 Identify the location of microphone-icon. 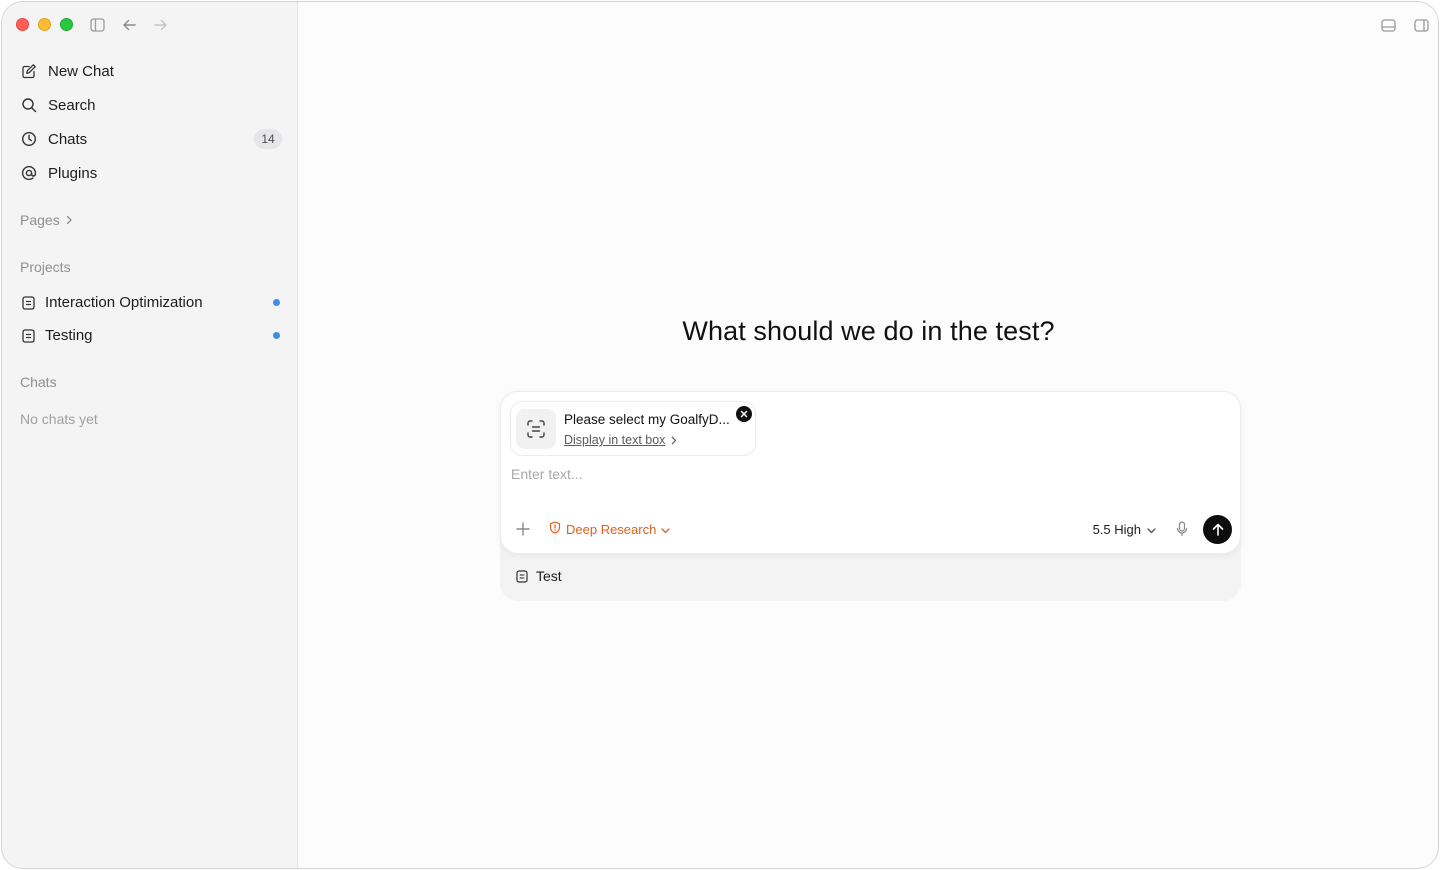
(1182, 529).